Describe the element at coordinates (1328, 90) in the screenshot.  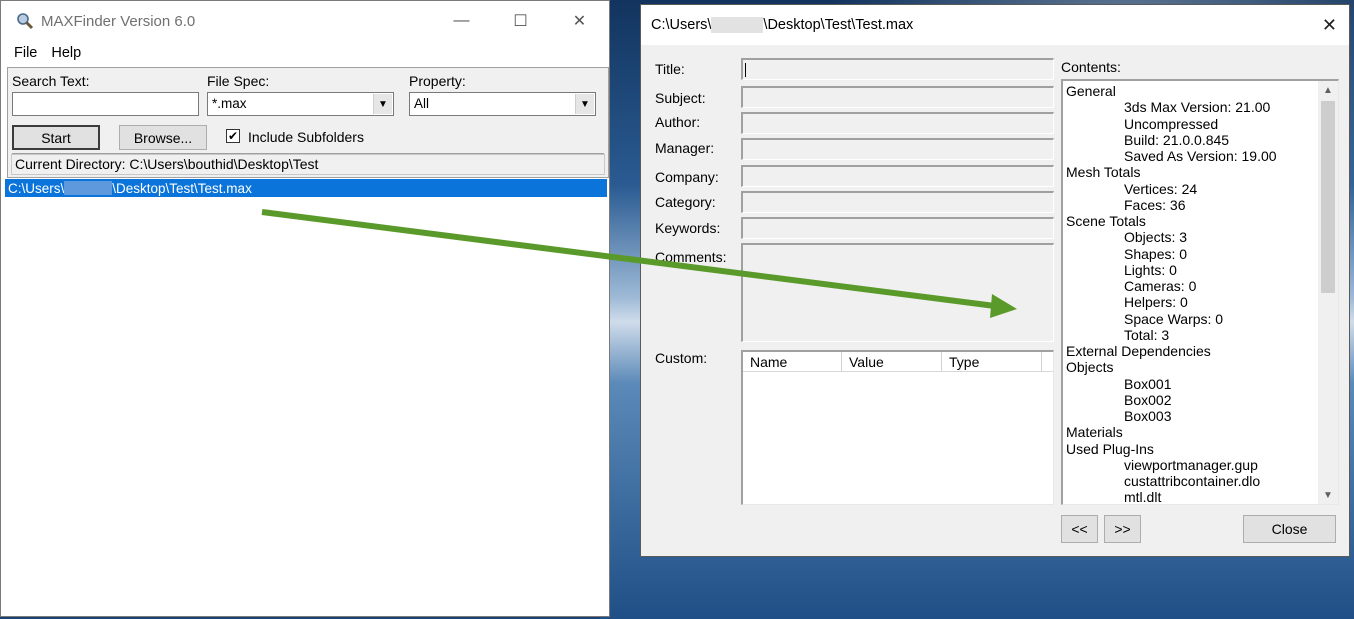
I see `scroll-up-icon: ▲` at that location.